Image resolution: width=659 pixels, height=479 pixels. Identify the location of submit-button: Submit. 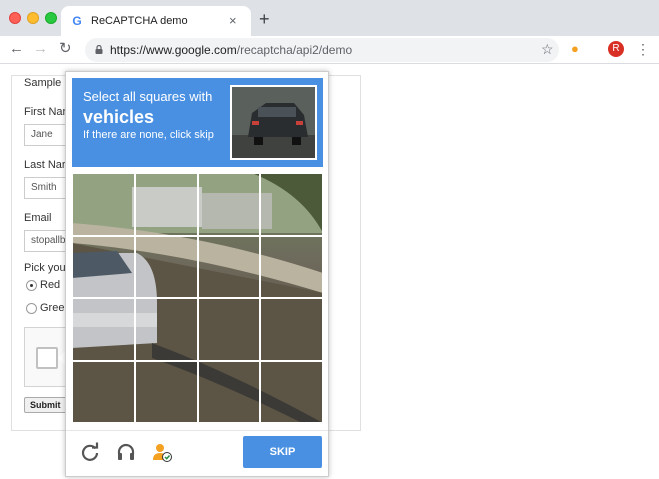
(45, 405).